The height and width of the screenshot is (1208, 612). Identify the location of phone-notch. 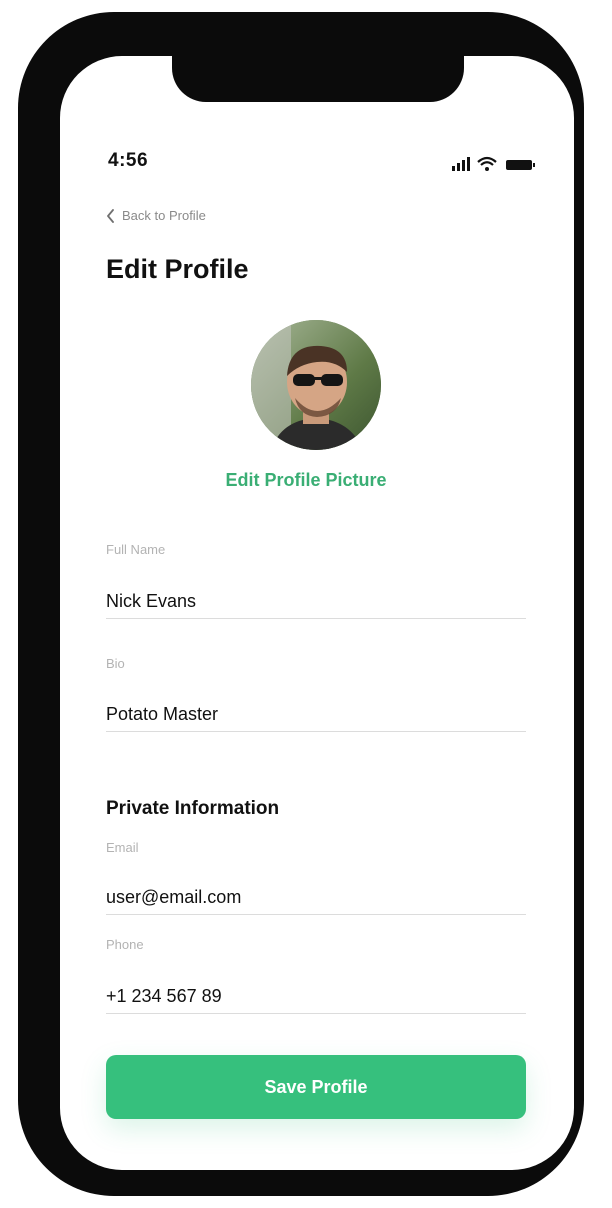
(318, 57).